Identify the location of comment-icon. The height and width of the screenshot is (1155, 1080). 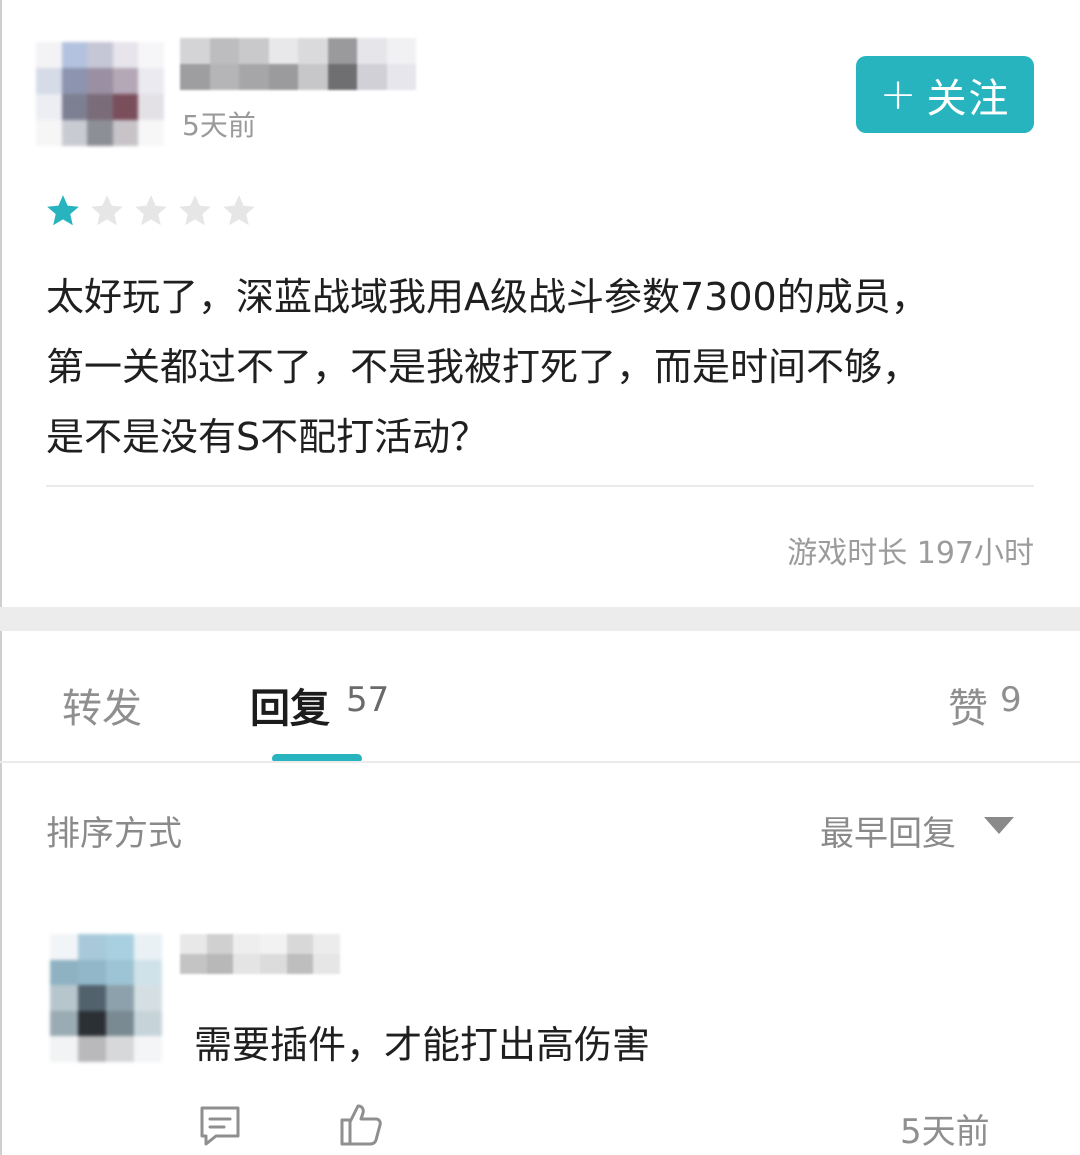
(220, 1126).